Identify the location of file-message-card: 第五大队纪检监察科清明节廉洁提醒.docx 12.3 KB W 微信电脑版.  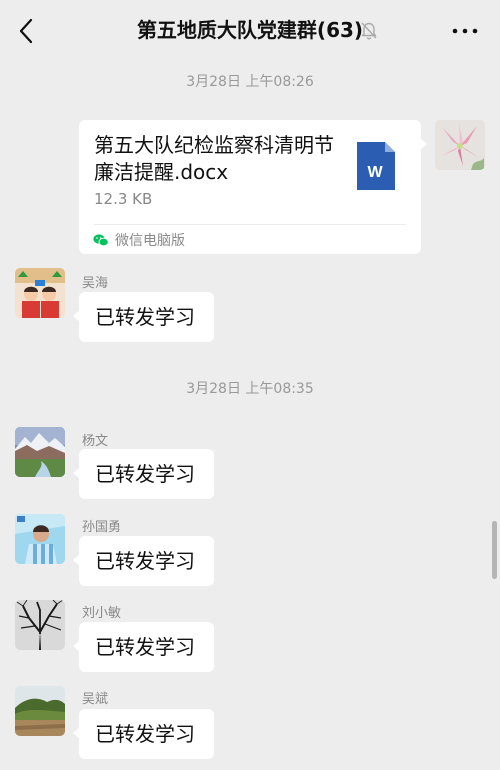
(253, 187).